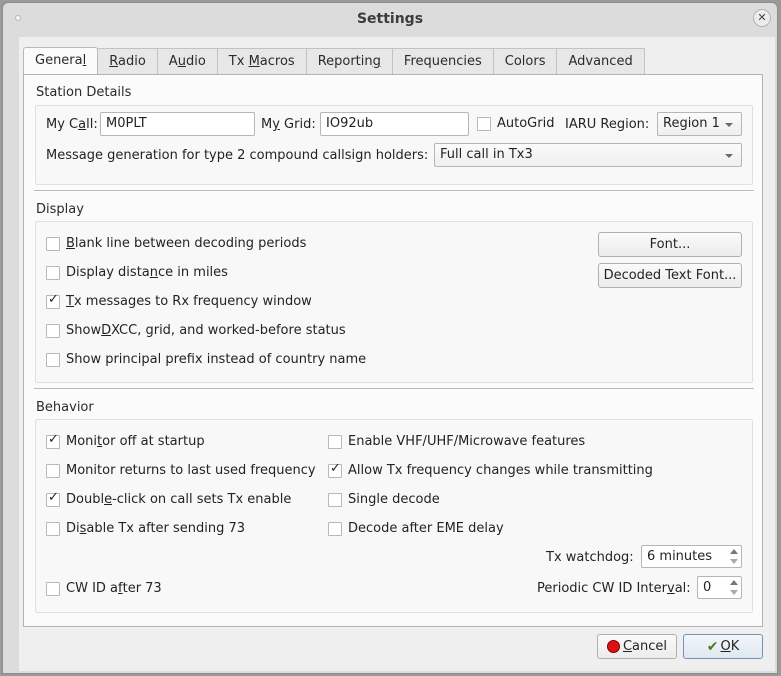  I want to click on tab-advanced: Advanced, so click(601, 61).